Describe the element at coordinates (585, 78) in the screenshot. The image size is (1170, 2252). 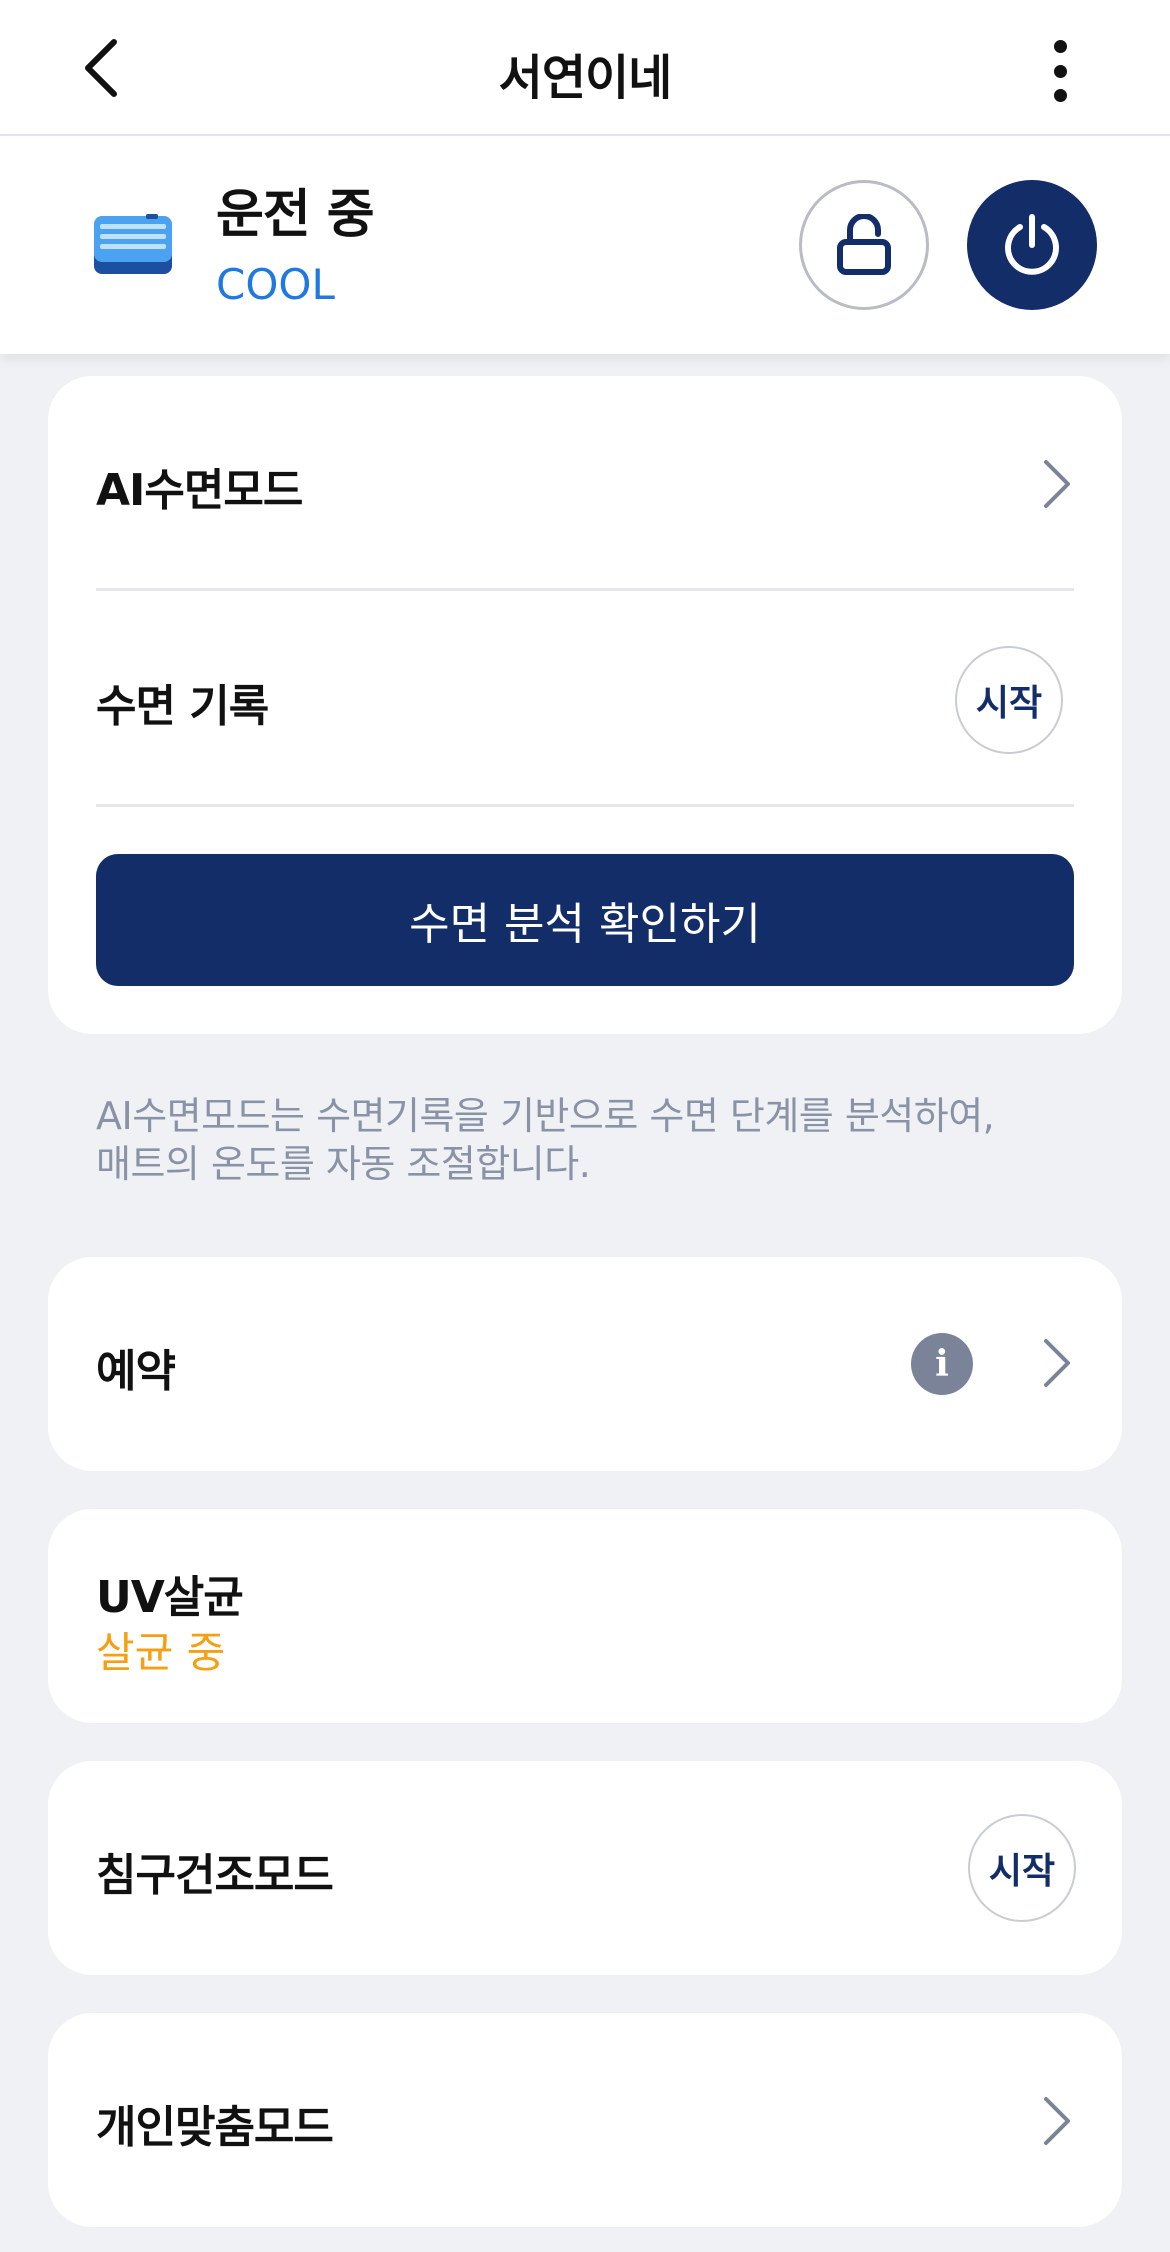
I see `page-title: 서연이네` at that location.